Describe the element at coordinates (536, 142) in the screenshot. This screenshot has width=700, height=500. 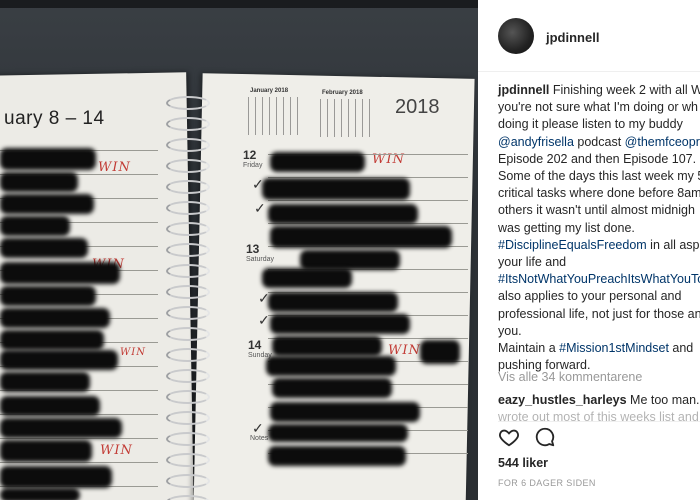
I see `caption-link: @andyfrisella` at that location.